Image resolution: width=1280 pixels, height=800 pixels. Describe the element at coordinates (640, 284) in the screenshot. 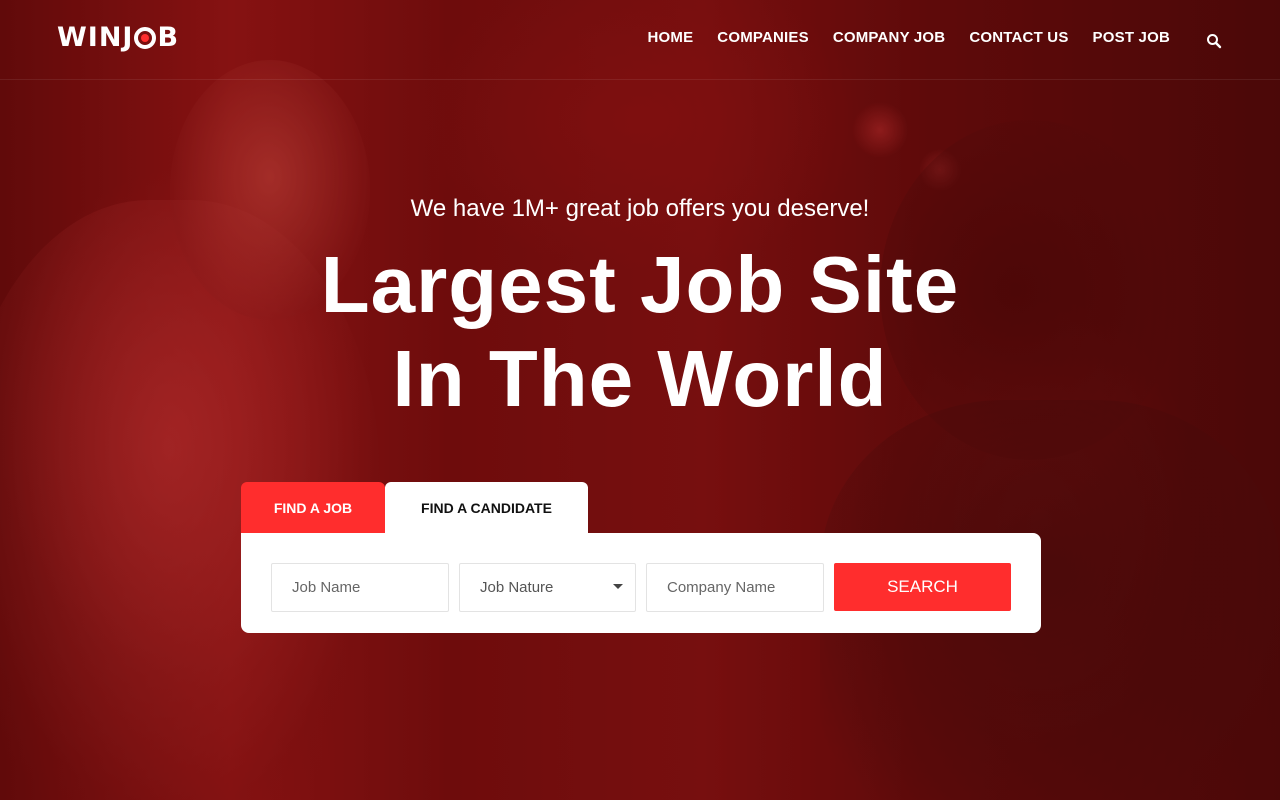

I see `hero-headline-line1: Largest Job Site` at that location.